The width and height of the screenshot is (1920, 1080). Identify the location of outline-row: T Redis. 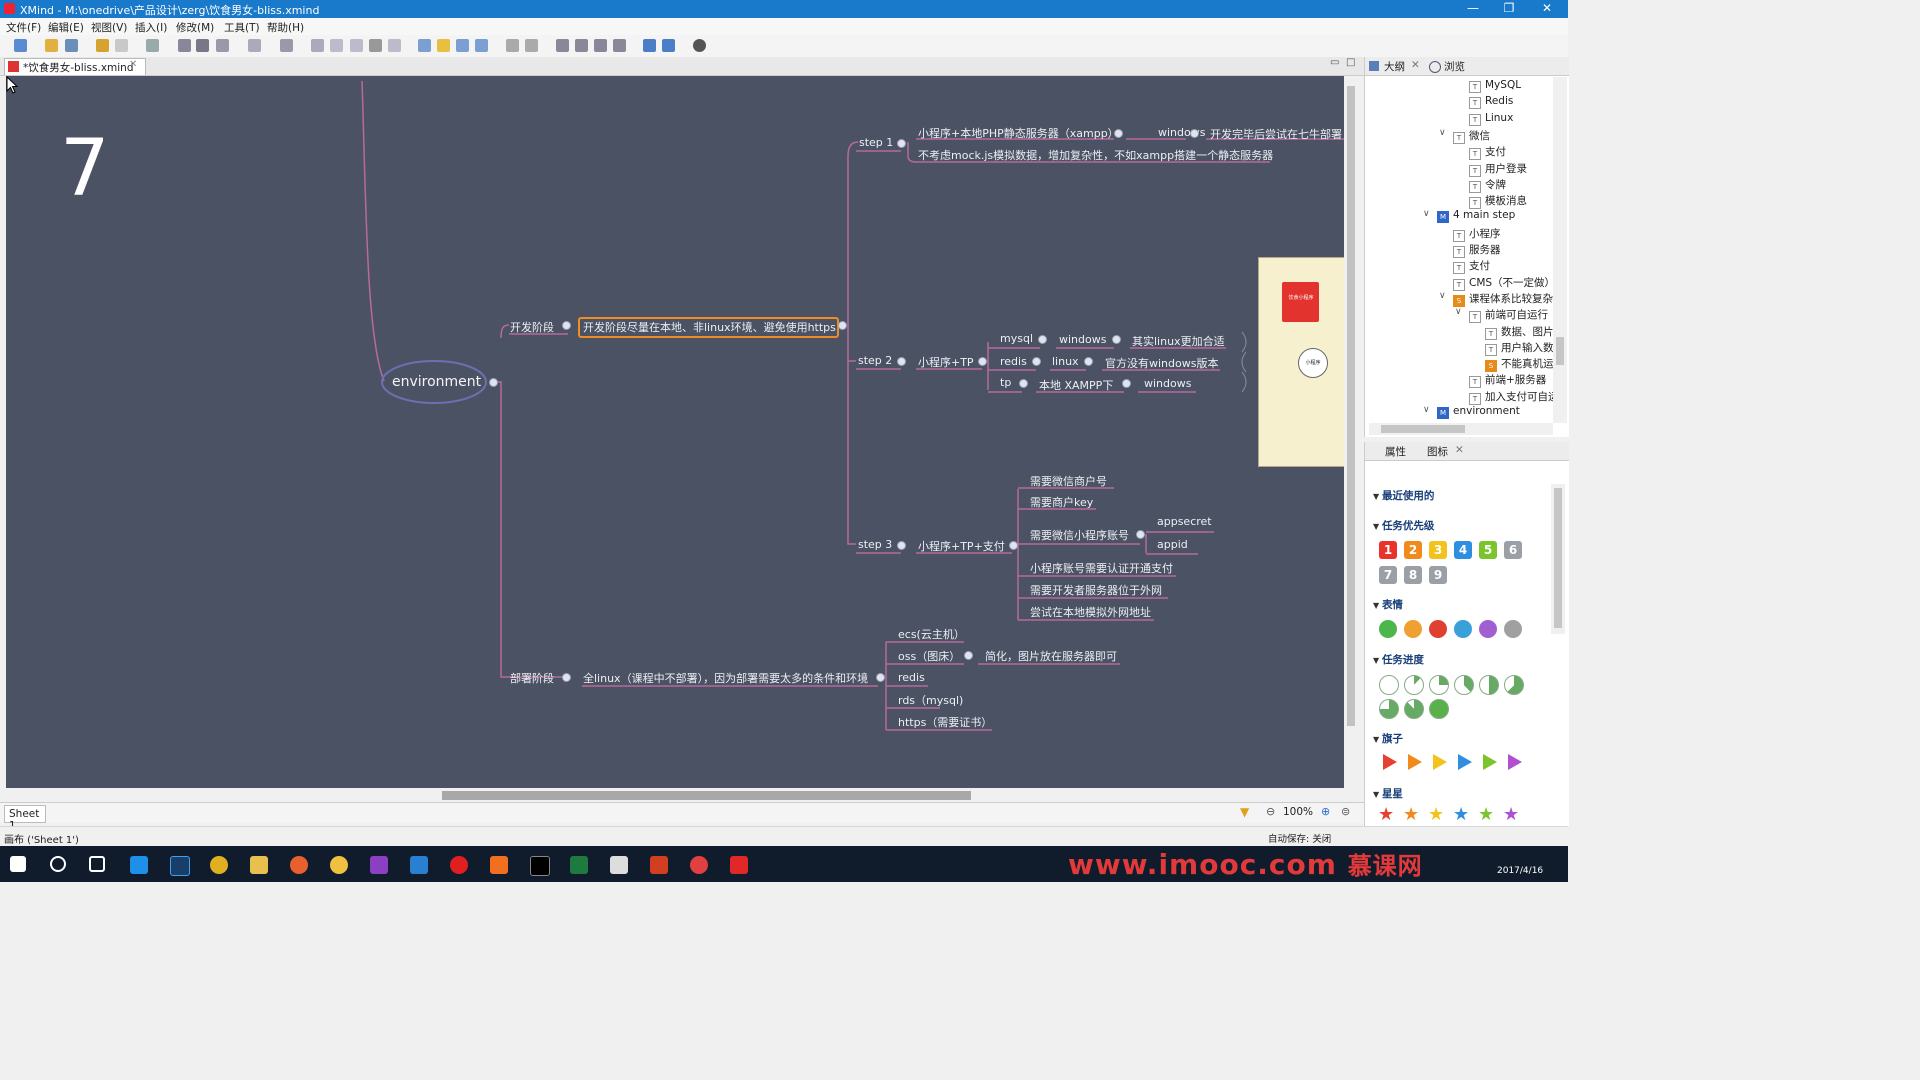
(1491, 103).